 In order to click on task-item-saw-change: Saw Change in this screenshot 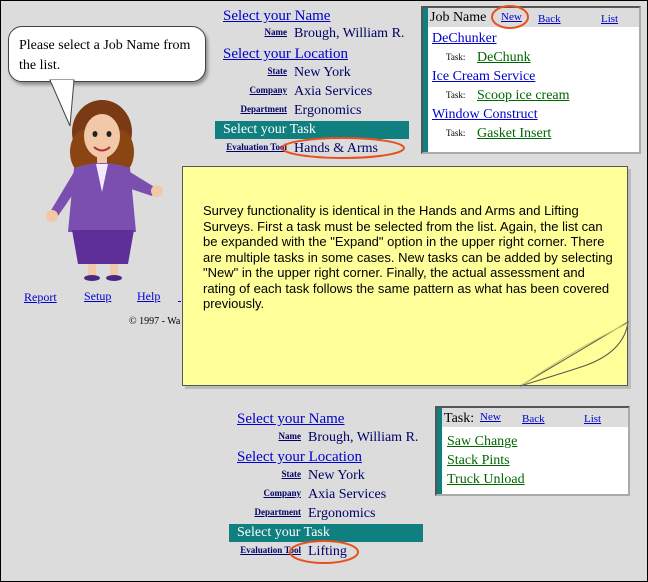, I will do `click(482, 442)`.